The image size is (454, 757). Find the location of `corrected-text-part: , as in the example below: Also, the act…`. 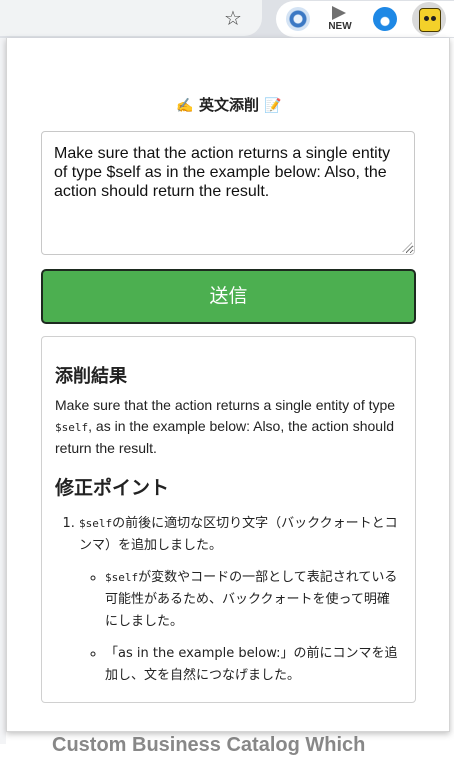

corrected-text-part: , as in the example below: Also, the act… is located at coordinates (224, 437).